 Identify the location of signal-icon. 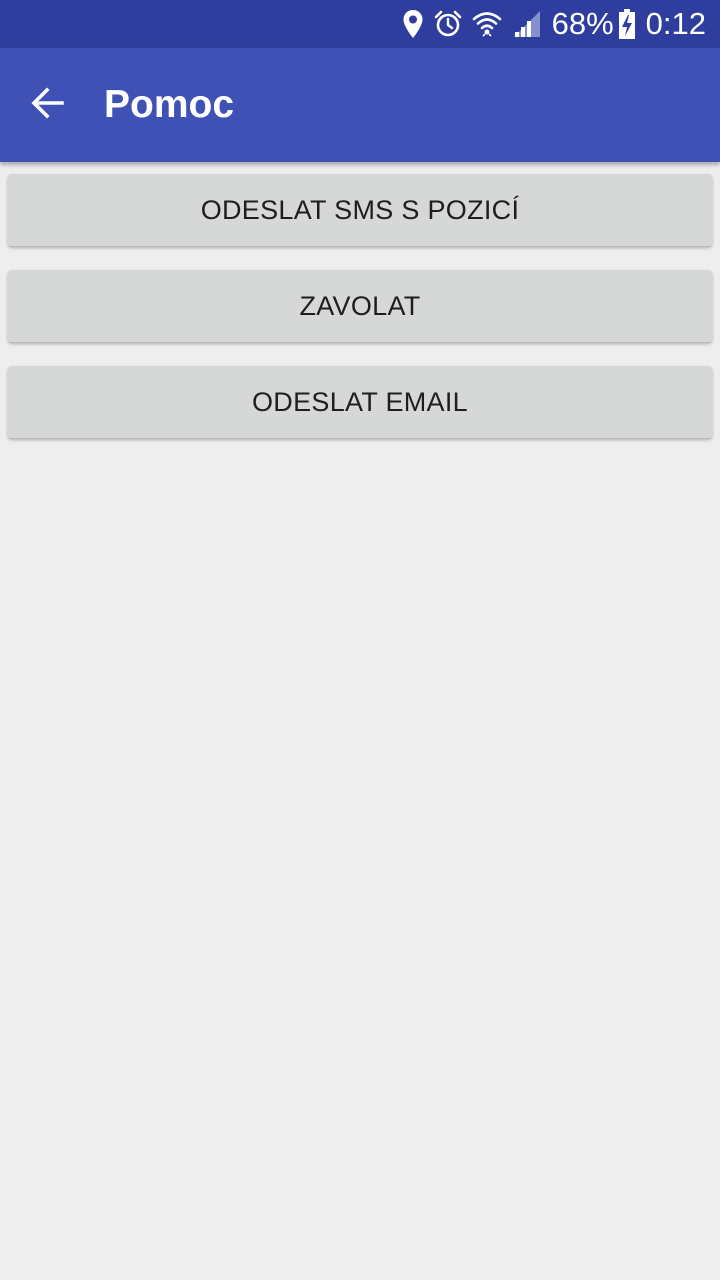
(527, 24).